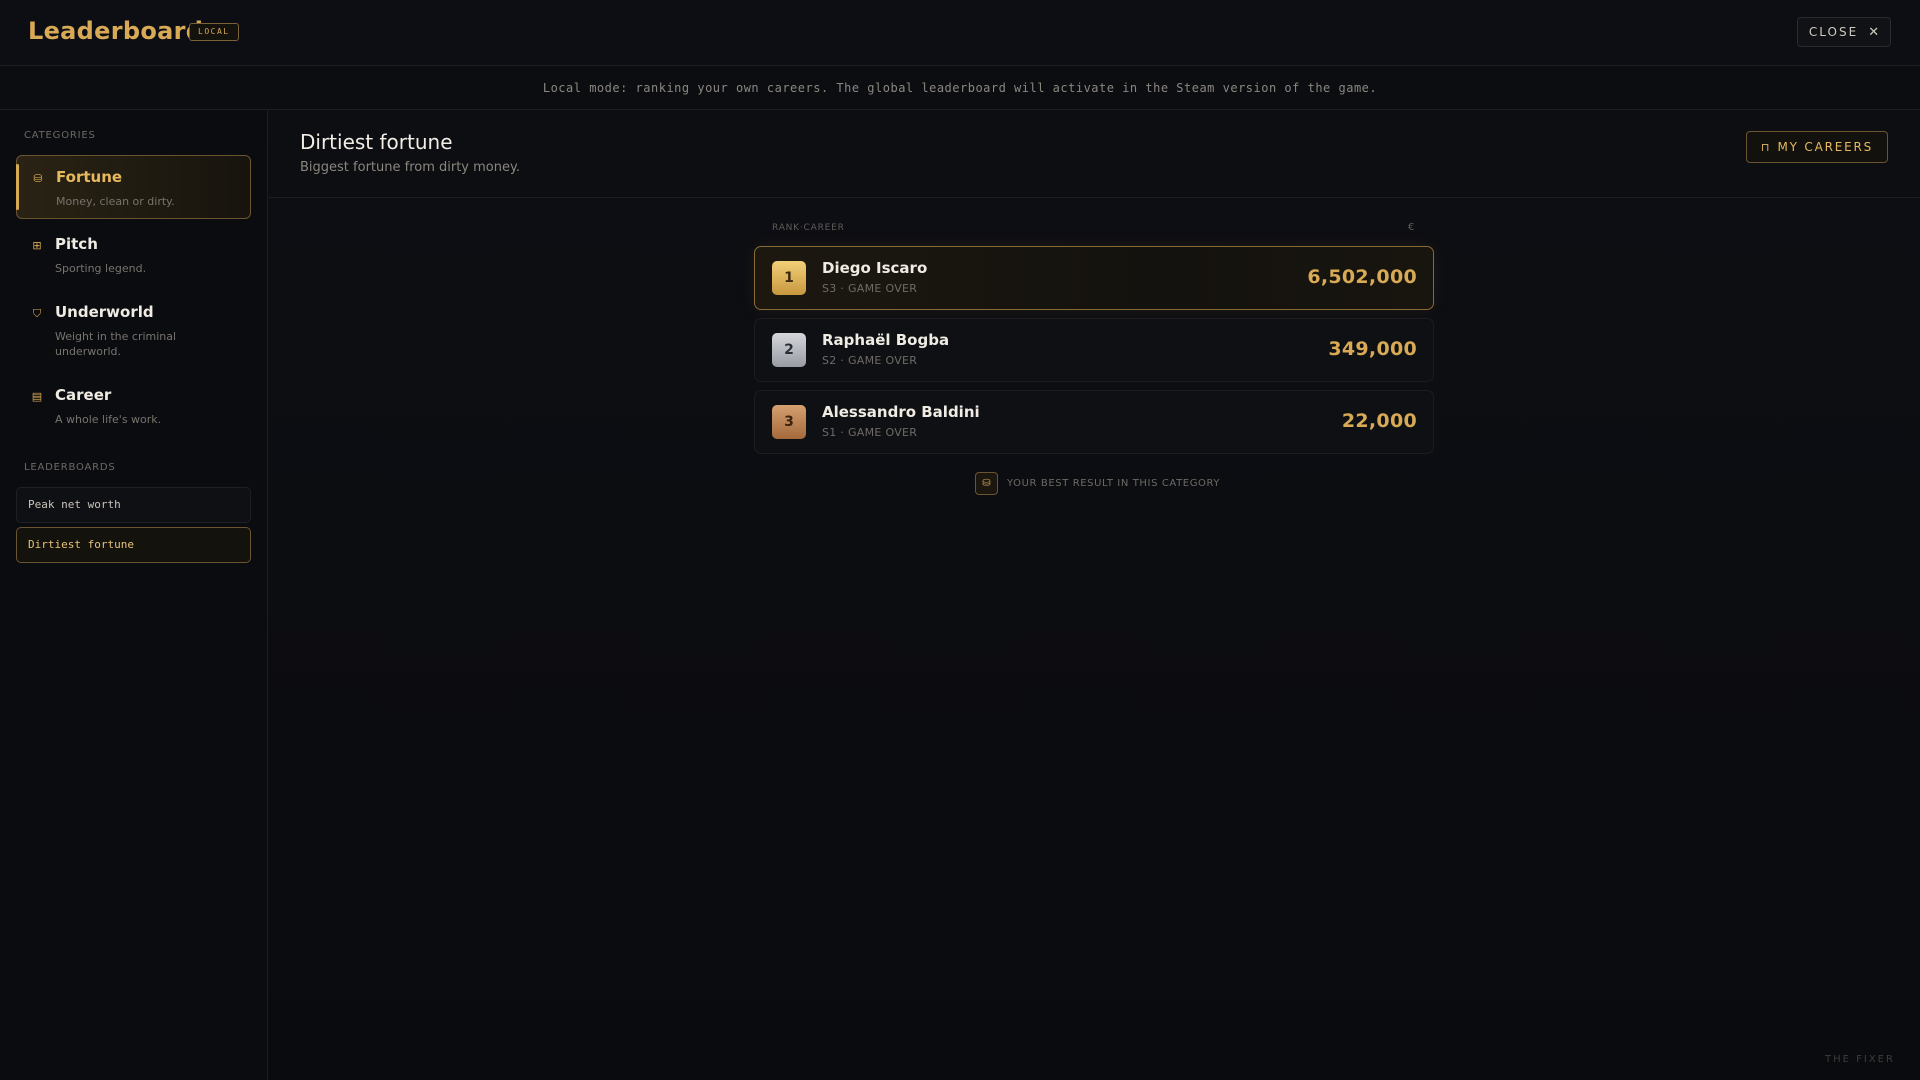  Describe the element at coordinates (870, 432) in the screenshot. I see `career-meta: S1 · GAME OVER` at that location.